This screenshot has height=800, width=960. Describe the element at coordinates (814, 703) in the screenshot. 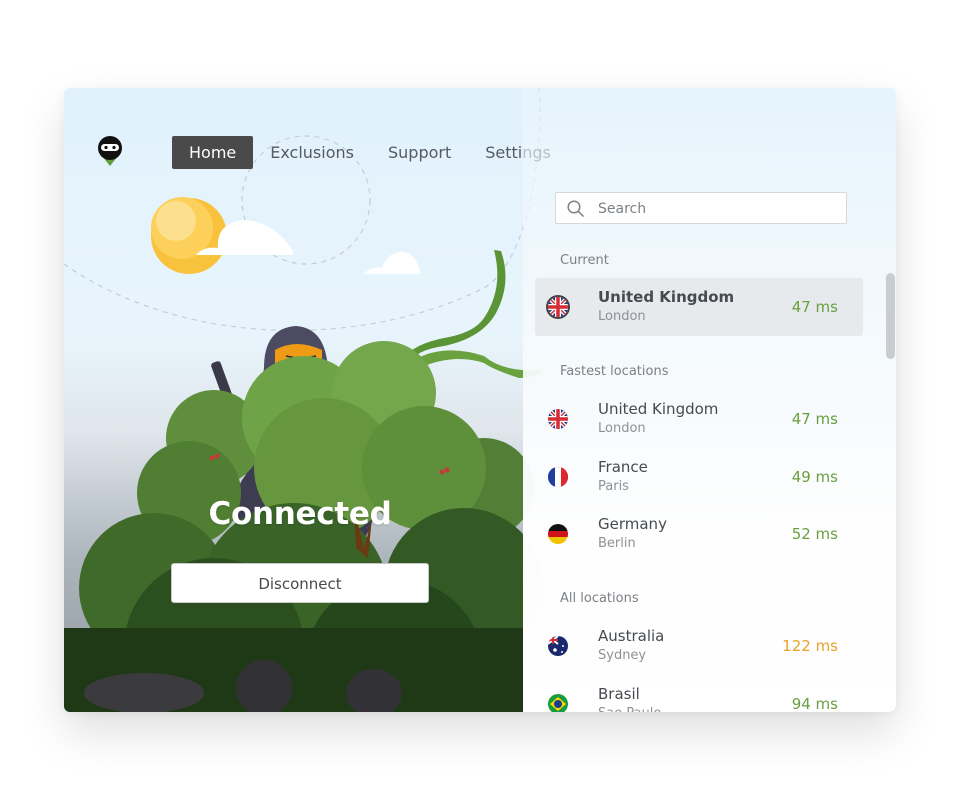

I see `location-ping: 94 ms` at that location.